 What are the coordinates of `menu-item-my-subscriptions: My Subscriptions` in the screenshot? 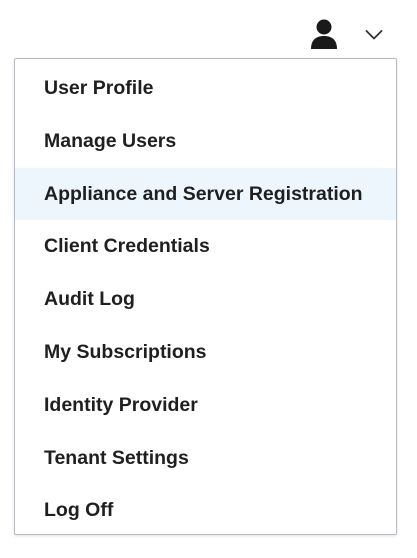 It's located at (205, 352).